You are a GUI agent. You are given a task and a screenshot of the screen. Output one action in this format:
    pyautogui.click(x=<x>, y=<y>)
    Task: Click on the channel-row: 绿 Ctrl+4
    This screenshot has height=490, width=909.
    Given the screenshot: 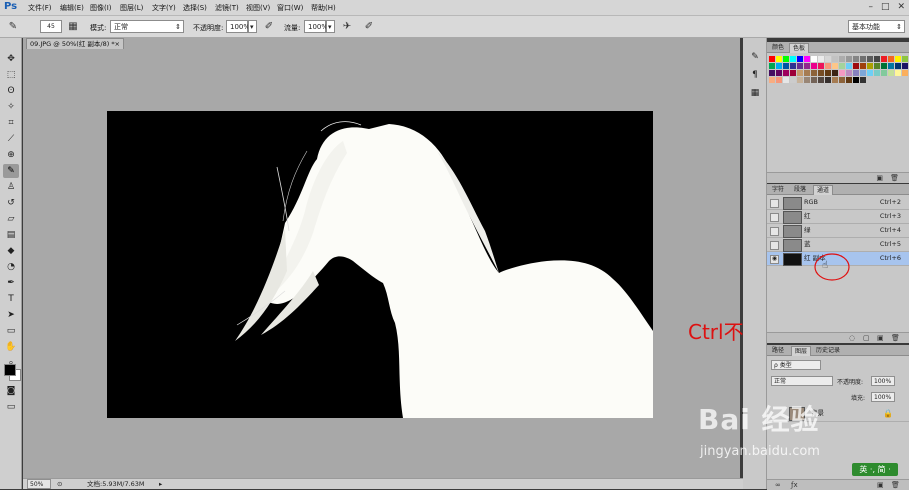 What is the action you would take?
    pyautogui.click(x=838, y=231)
    